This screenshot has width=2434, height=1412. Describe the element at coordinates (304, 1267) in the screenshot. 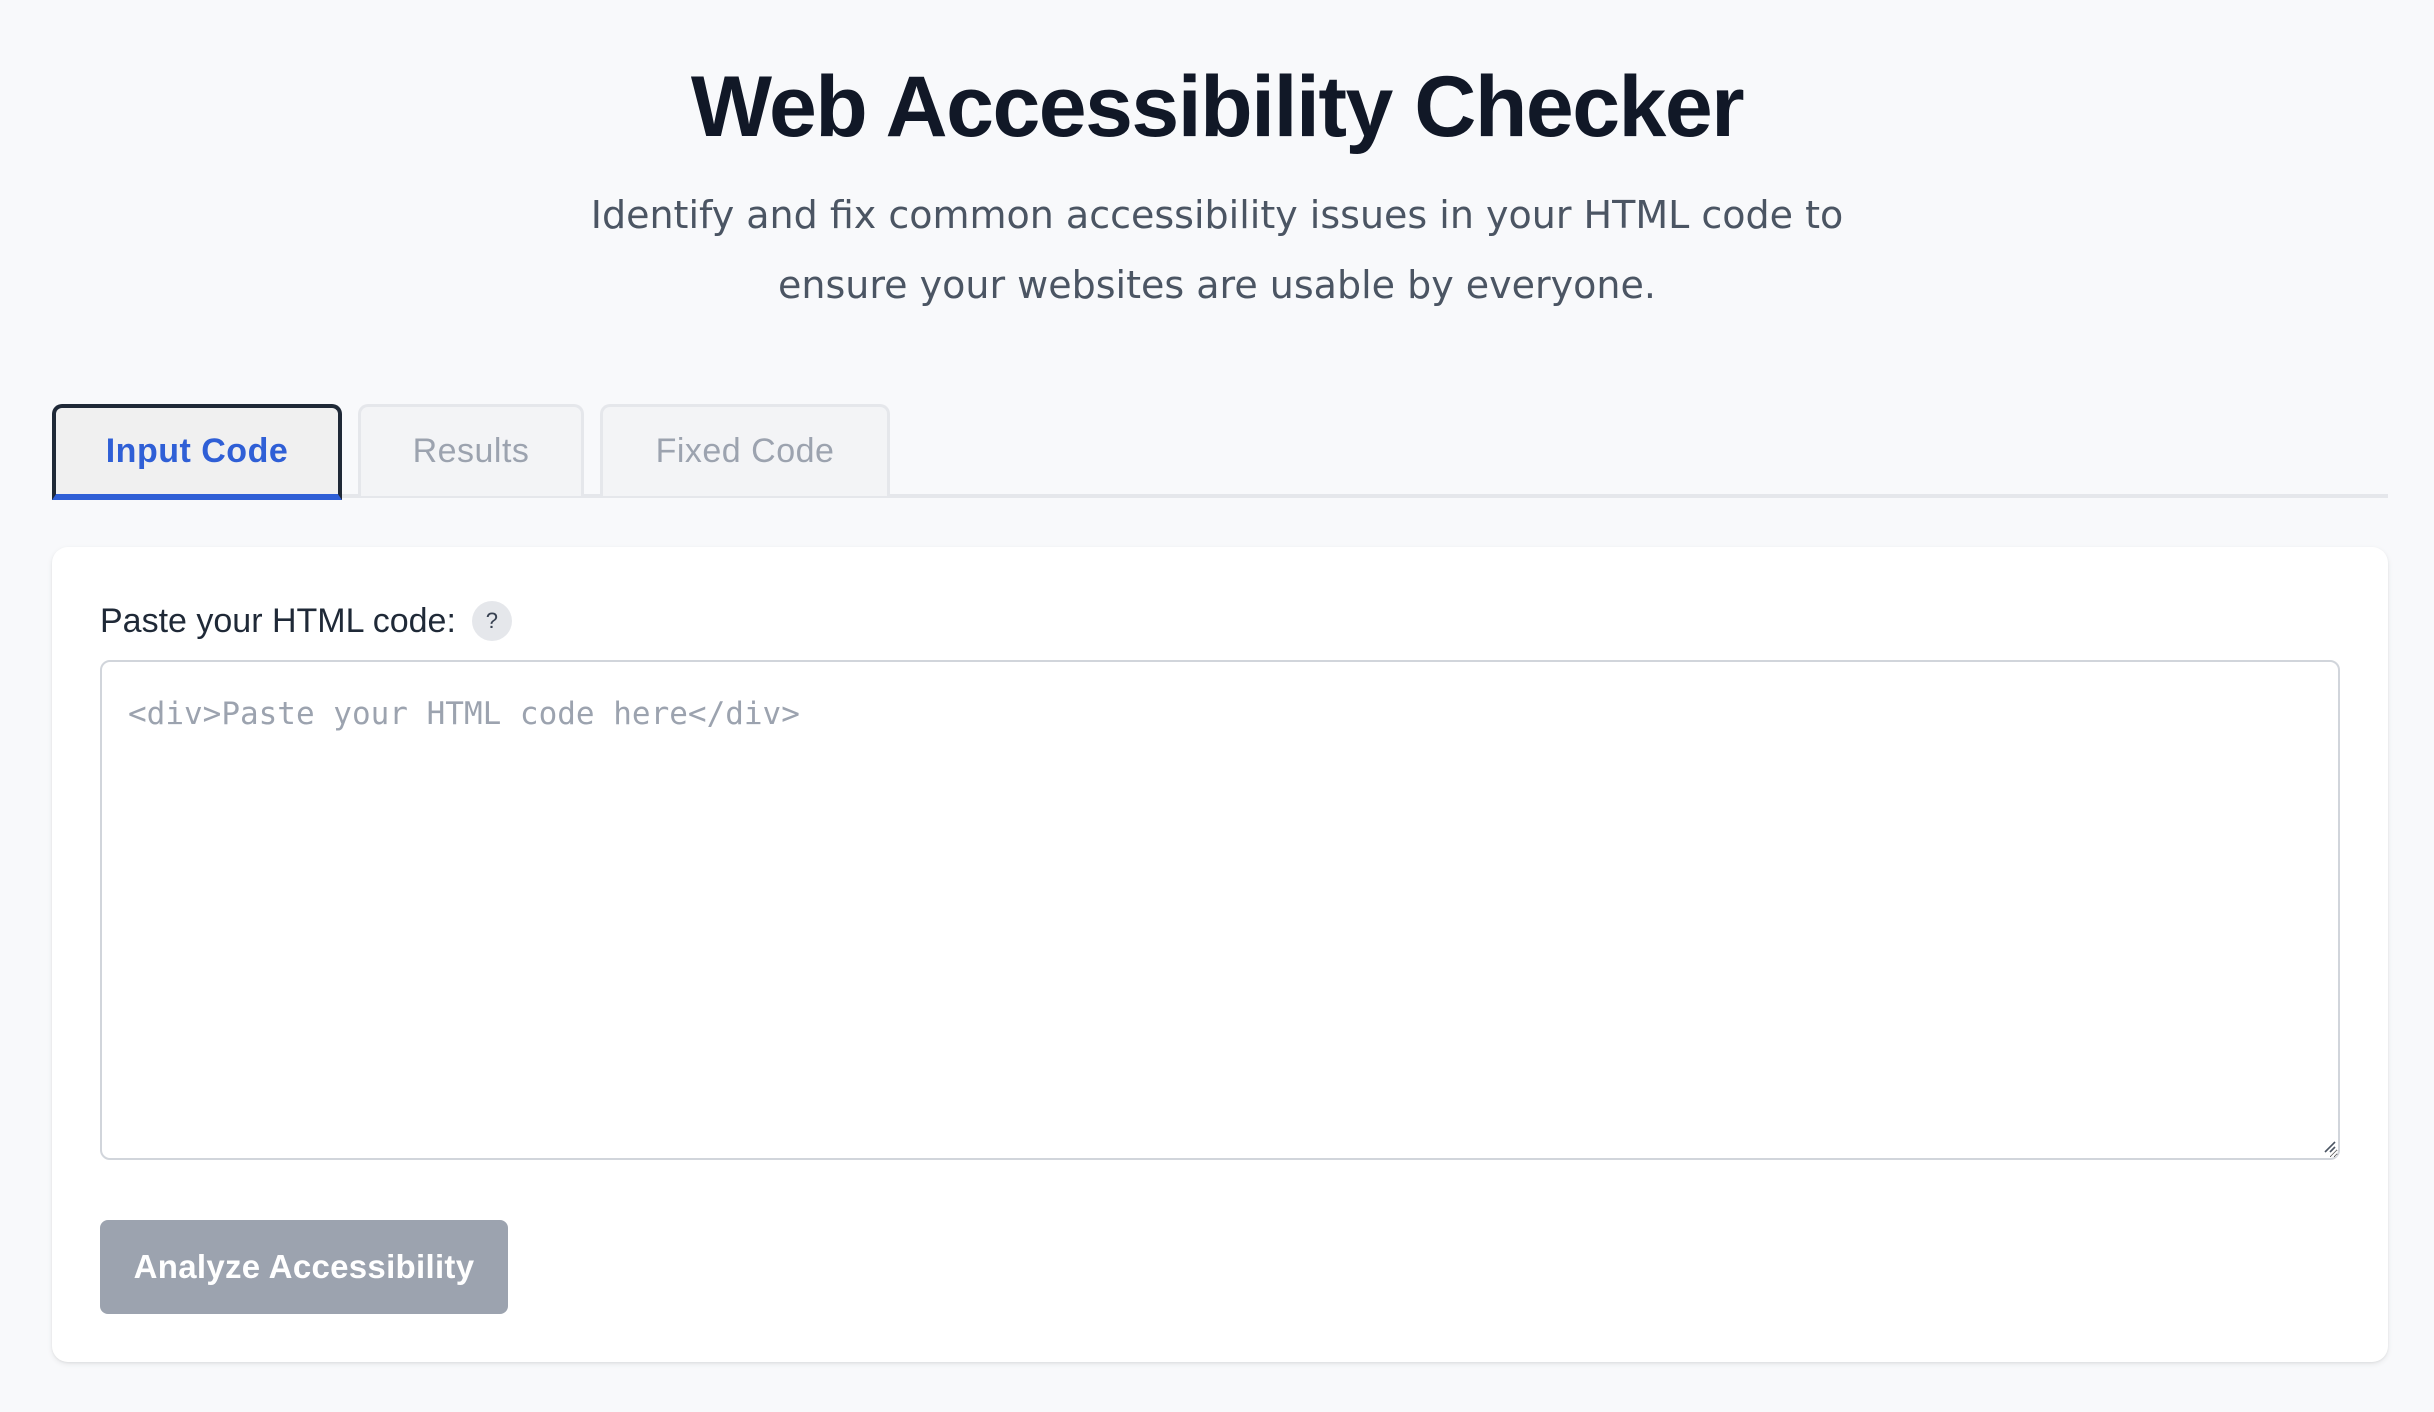

I see `analyze-accessibility-button: Analyze Accessibility` at that location.